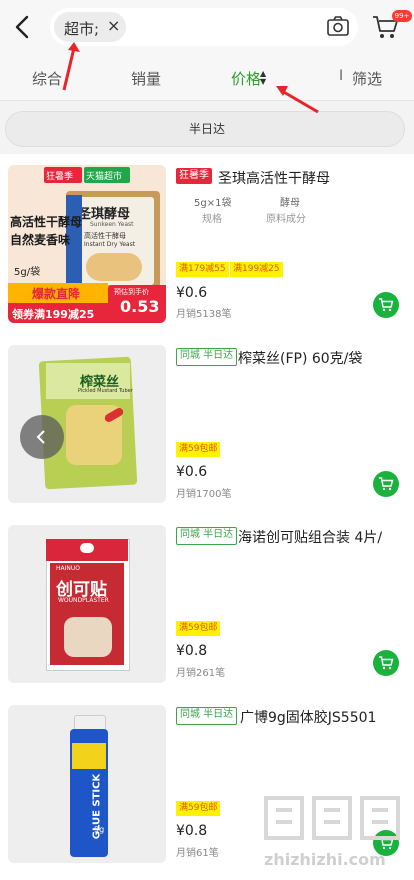  Describe the element at coordinates (325, 859) in the screenshot. I see `watermark-text: zhizhizhi.com` at that location.